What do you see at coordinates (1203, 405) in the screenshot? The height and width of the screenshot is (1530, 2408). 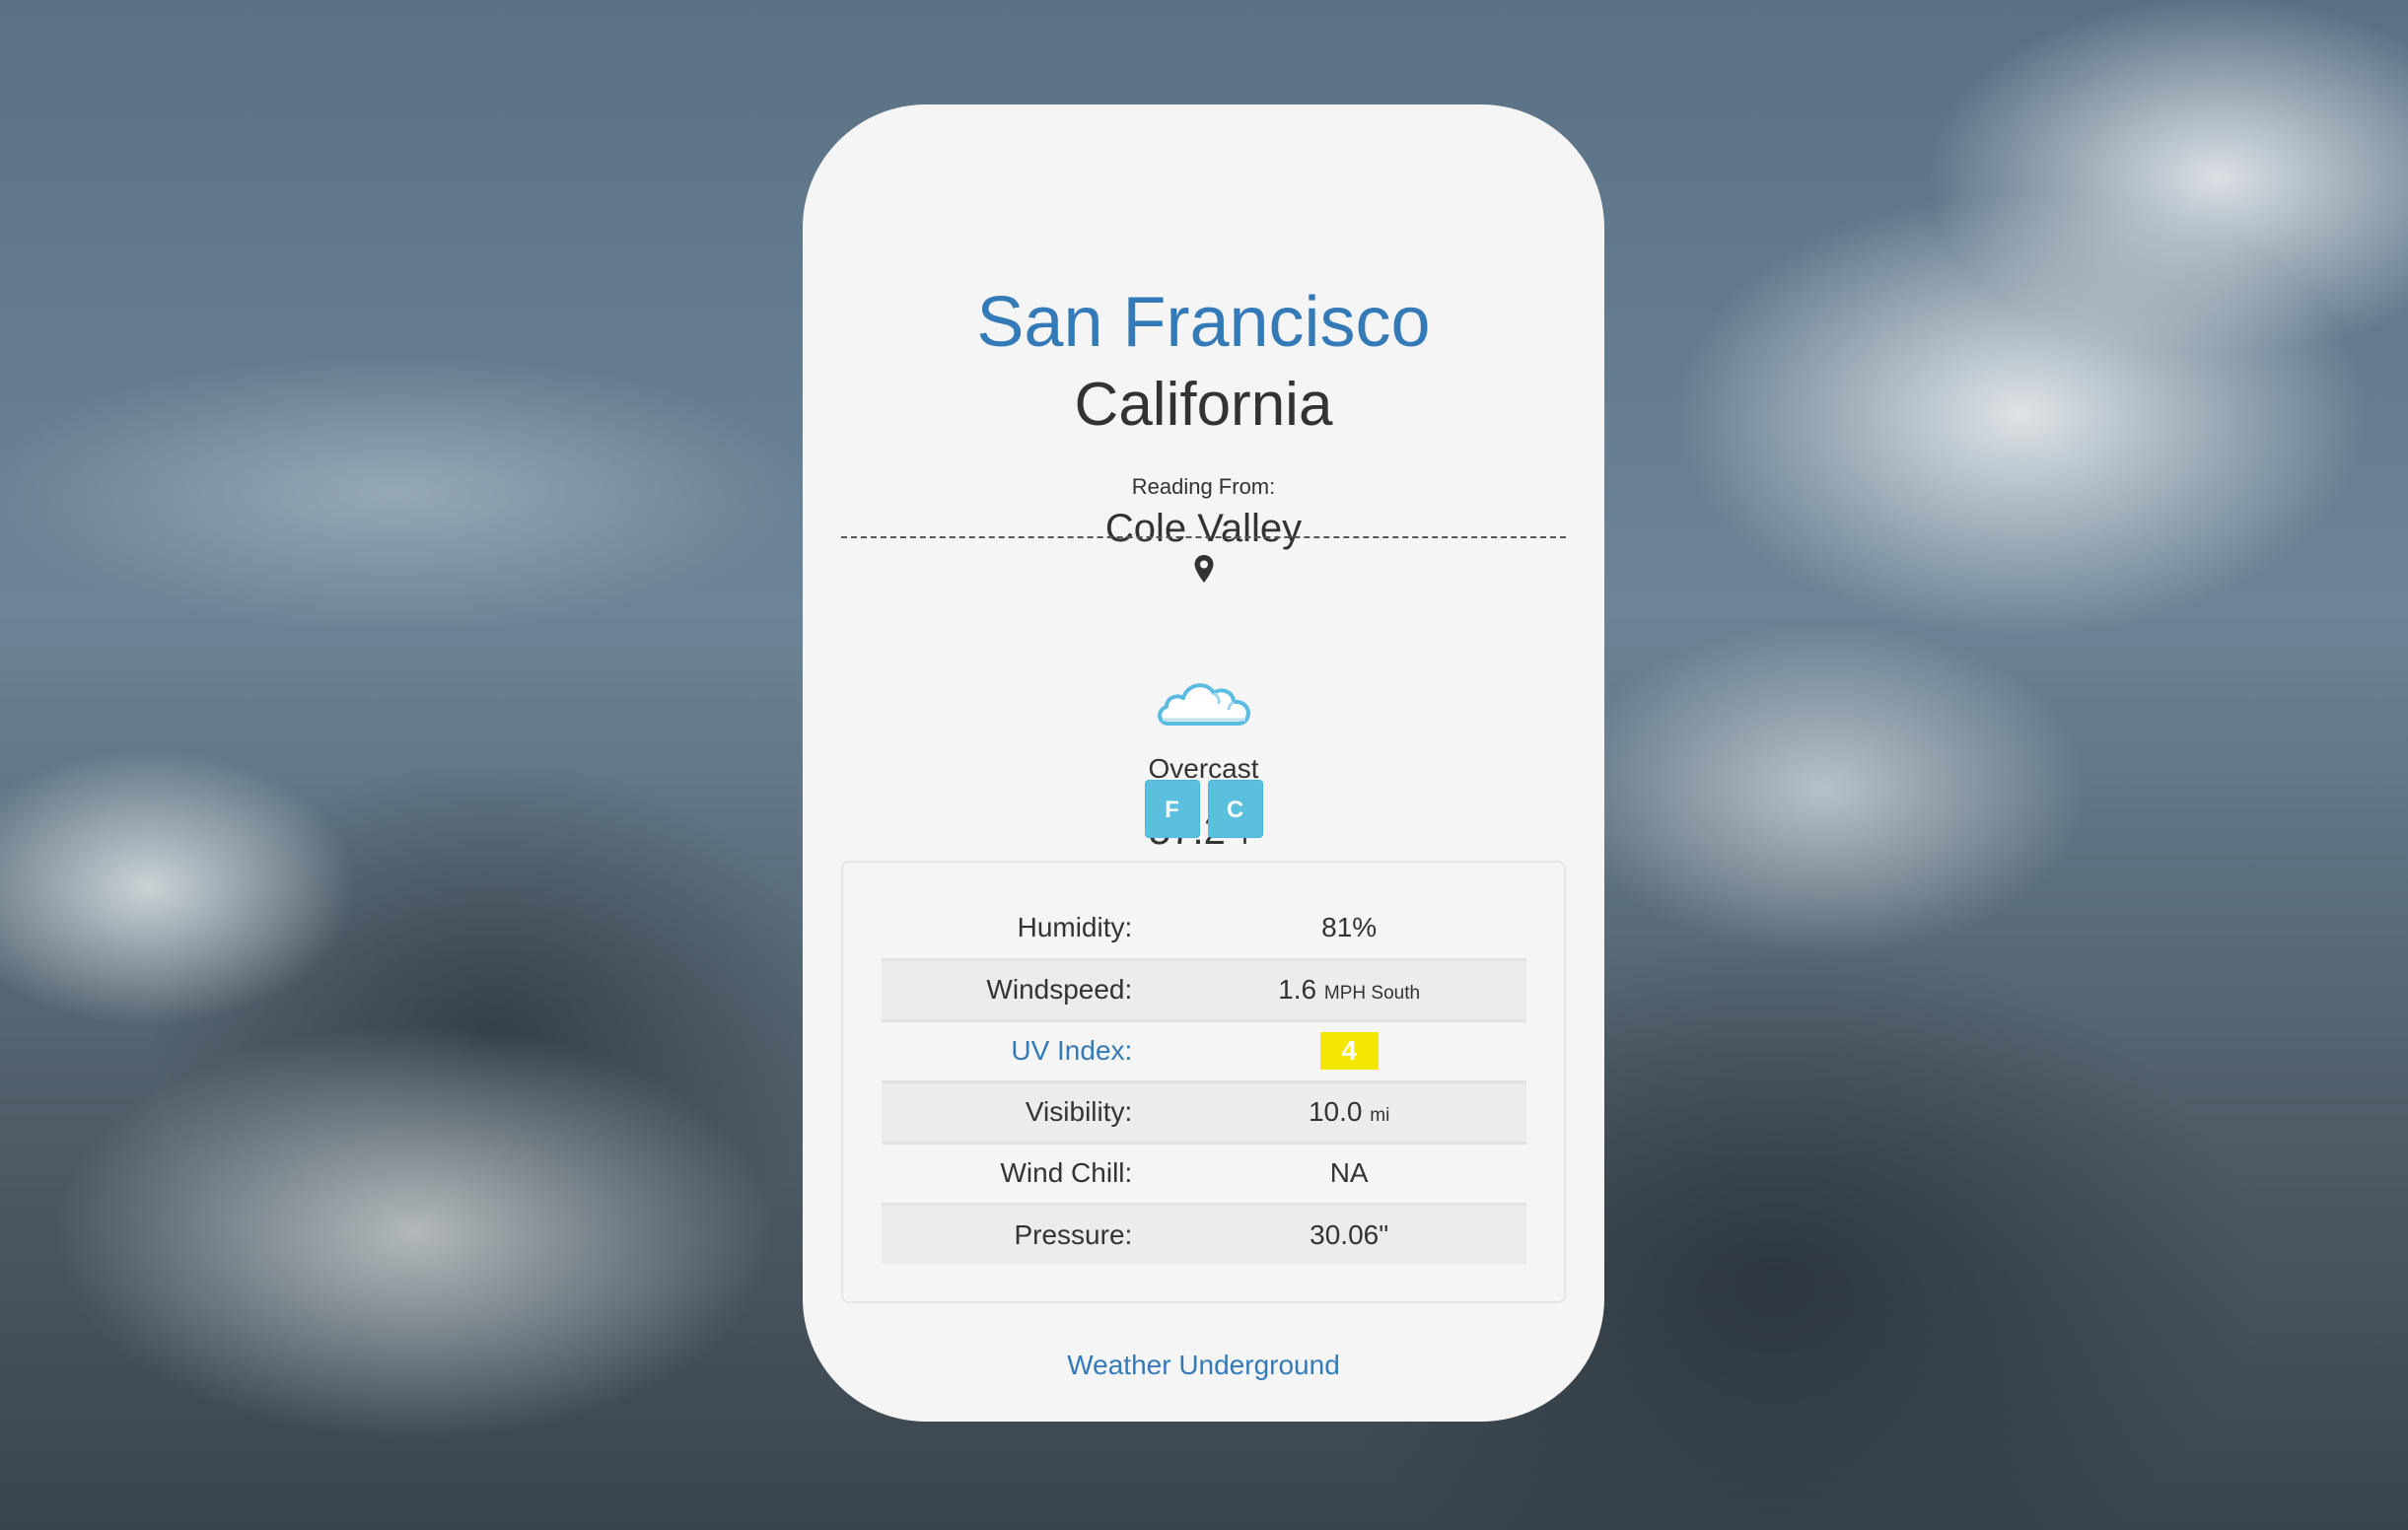 I see `state-name: California` at bounding box center [1203, 405].